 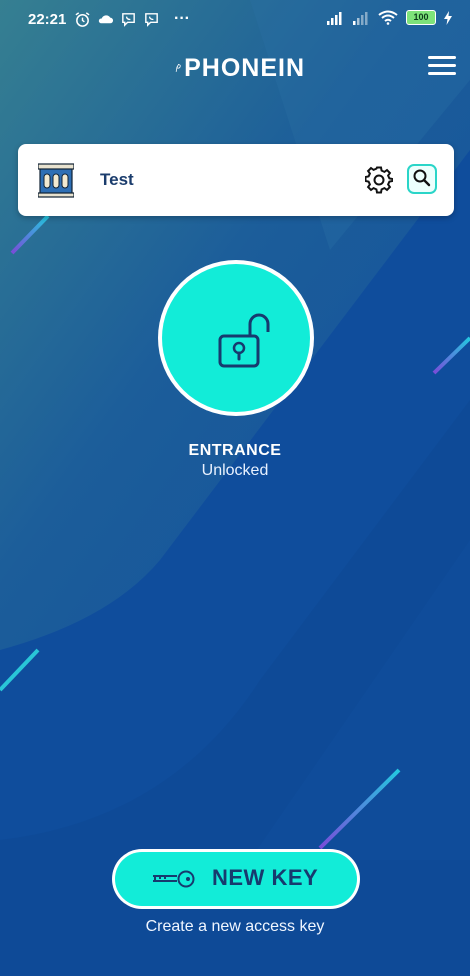 I want to click on site-name: Test, so click(x=117, y=179).